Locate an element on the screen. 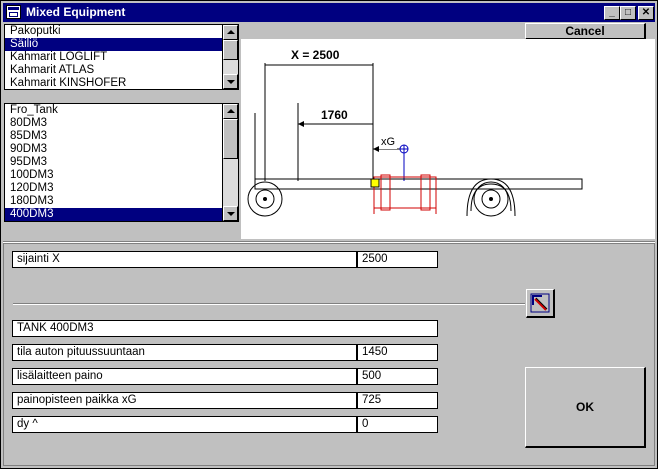  position-marker is located at coordinates (375, 183).